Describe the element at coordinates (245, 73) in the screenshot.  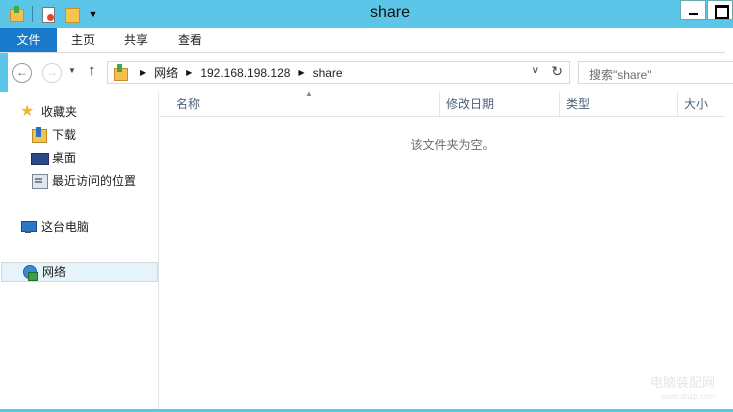
I see `breadcrumb-host: 192.168.198.128` at that location.